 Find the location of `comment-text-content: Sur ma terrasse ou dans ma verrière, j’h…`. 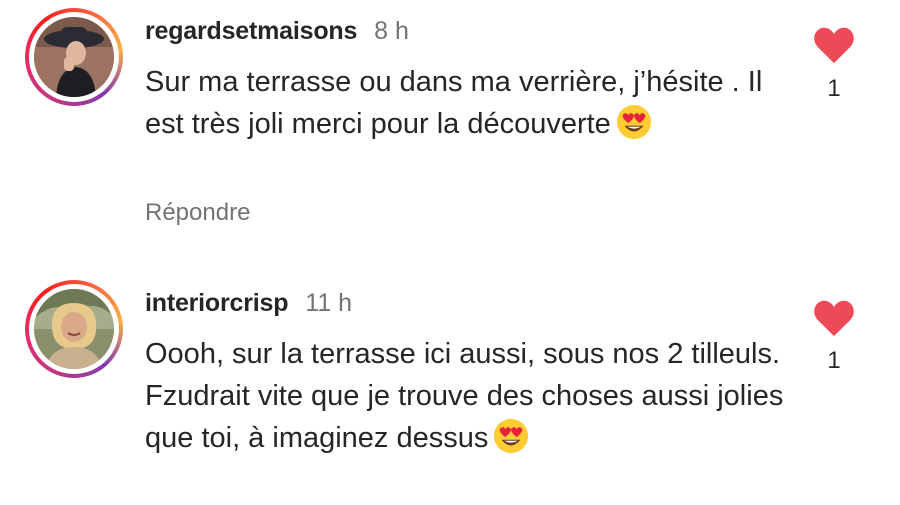

comment-text-content: Sur ma terrasse ou dans ma verrière, j’h… is located at coordinates (454, 103).